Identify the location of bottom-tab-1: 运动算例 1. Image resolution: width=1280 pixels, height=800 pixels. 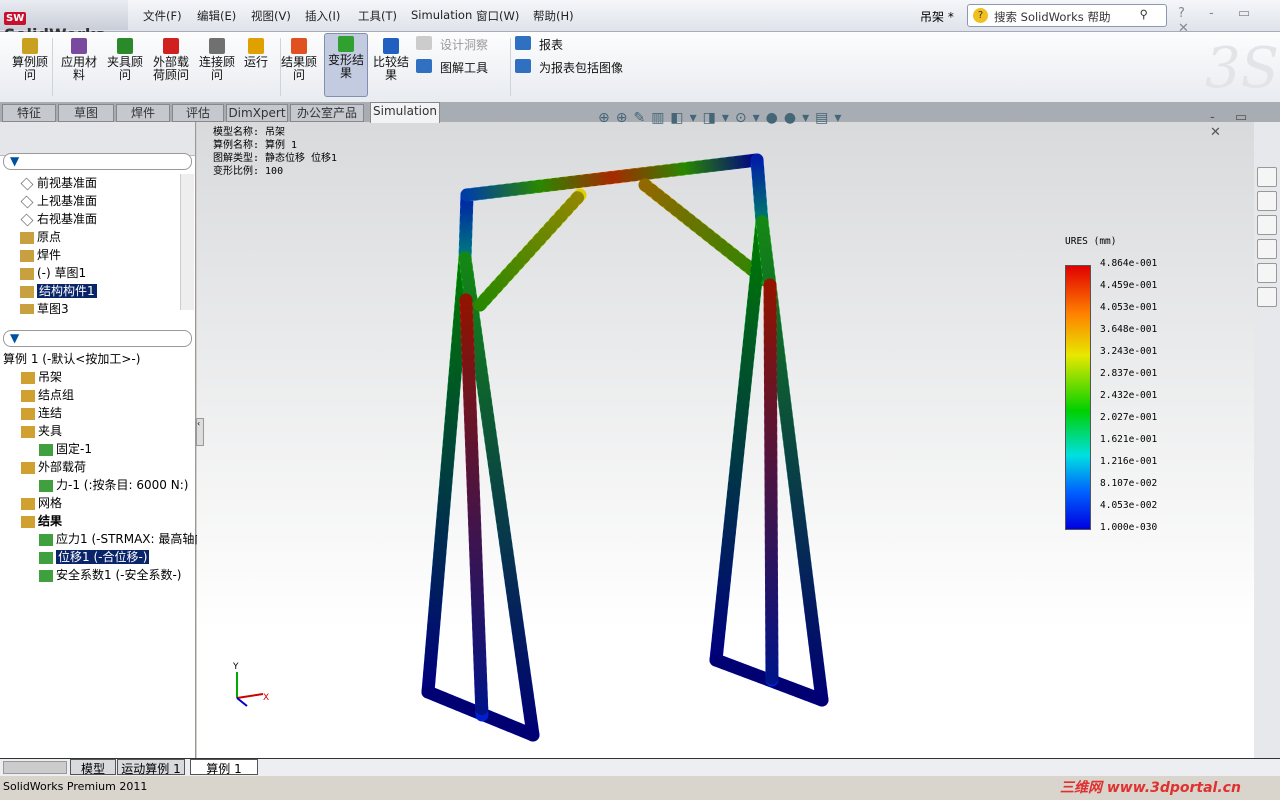
(151, 767).